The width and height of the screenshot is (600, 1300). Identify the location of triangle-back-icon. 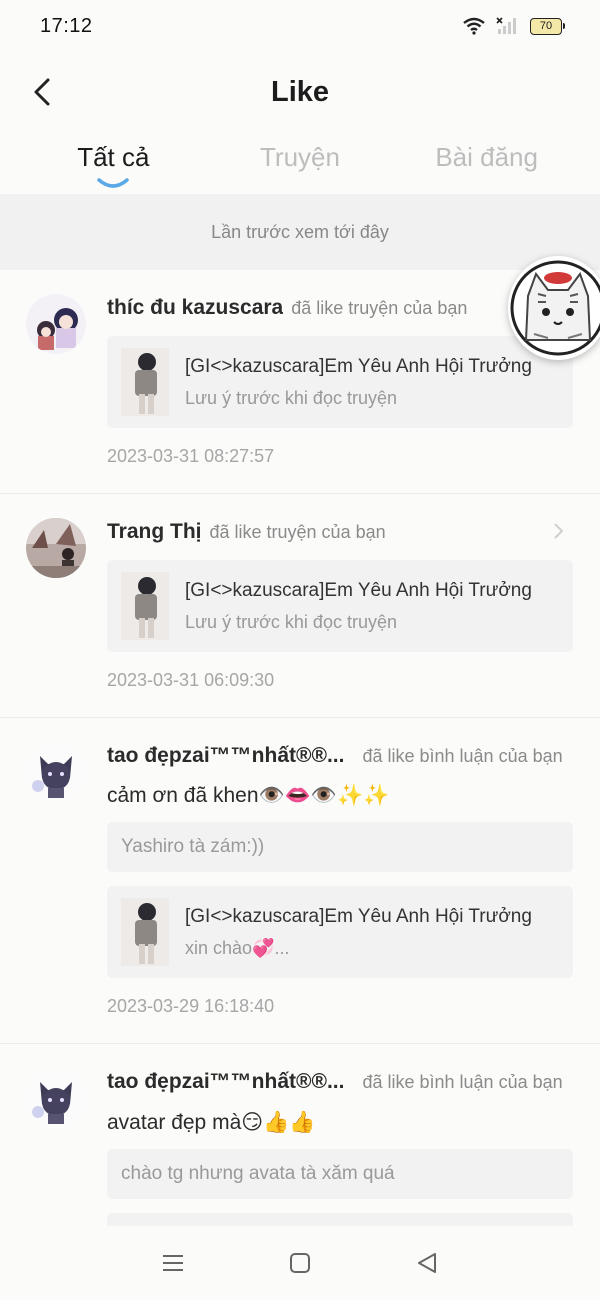
(426, 1263).